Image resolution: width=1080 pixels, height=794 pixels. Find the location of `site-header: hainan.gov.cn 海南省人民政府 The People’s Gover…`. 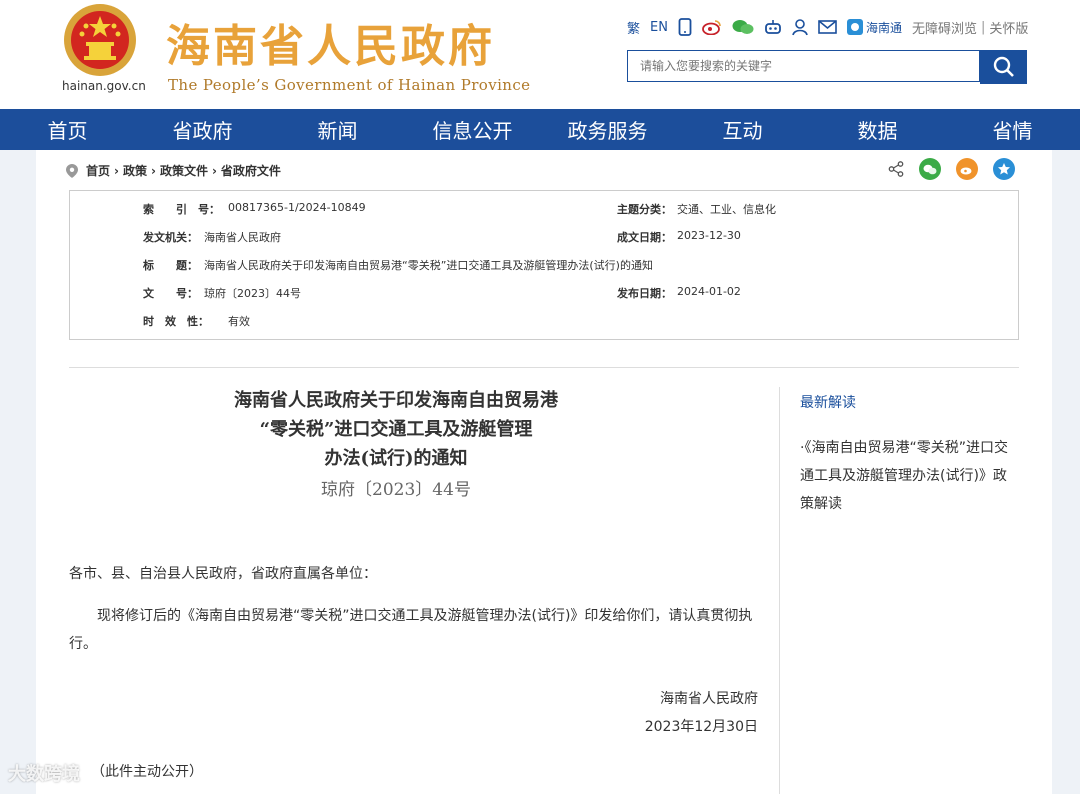

site-header: hainan.gov.cn 海南省人民政府 The People’s Gover… is located at coordinates (540, 54).